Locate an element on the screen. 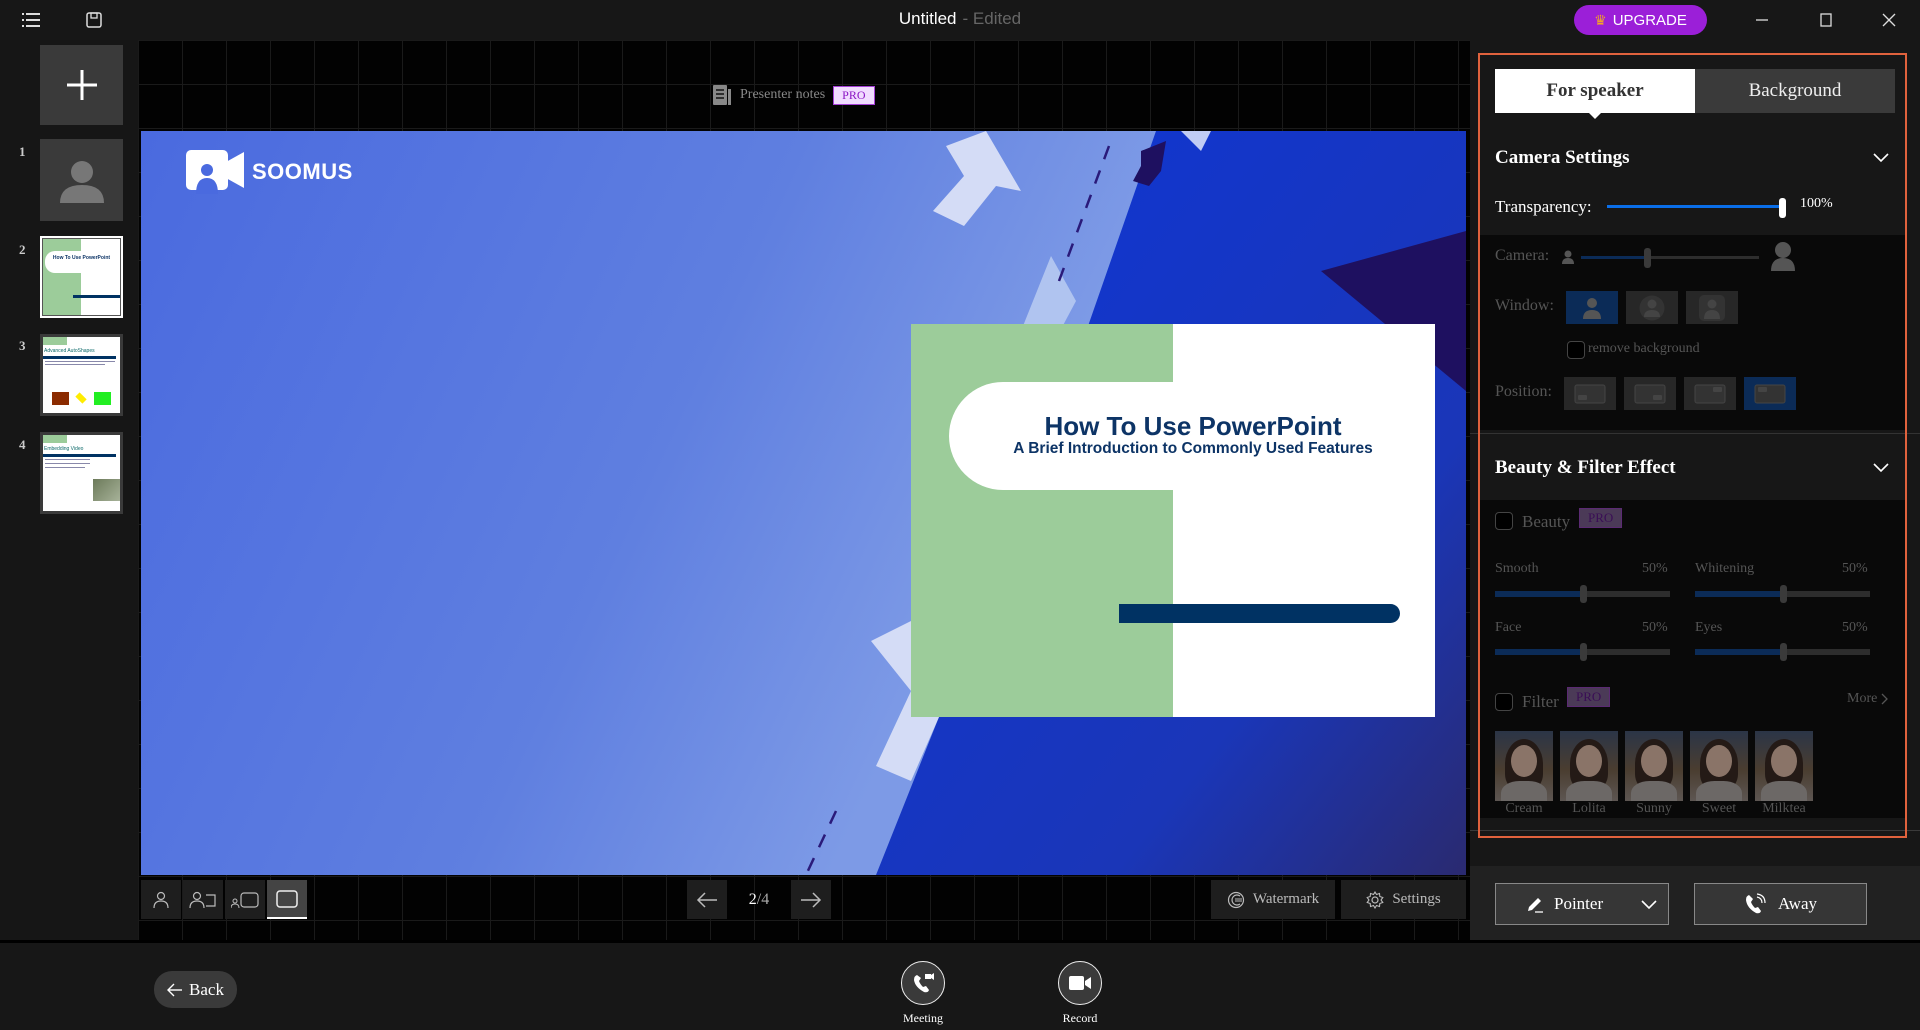 This screenshot has height=1030, width=1920. crown-icon: ♛ is located at coordinates (1600, 19).